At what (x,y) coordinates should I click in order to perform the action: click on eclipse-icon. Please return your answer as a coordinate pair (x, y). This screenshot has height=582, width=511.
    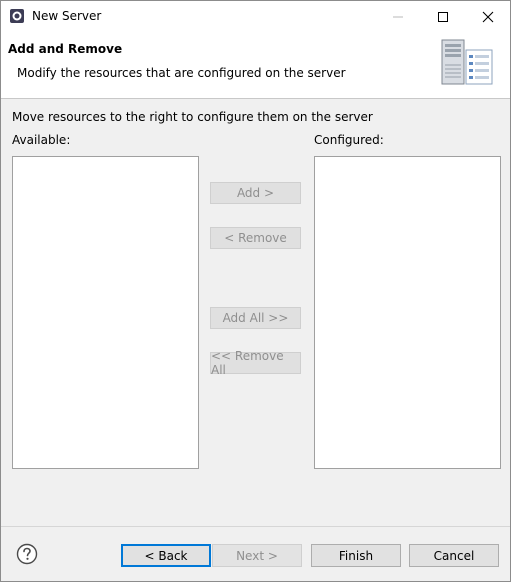
    Looking at the image, I should click on (17, 16).